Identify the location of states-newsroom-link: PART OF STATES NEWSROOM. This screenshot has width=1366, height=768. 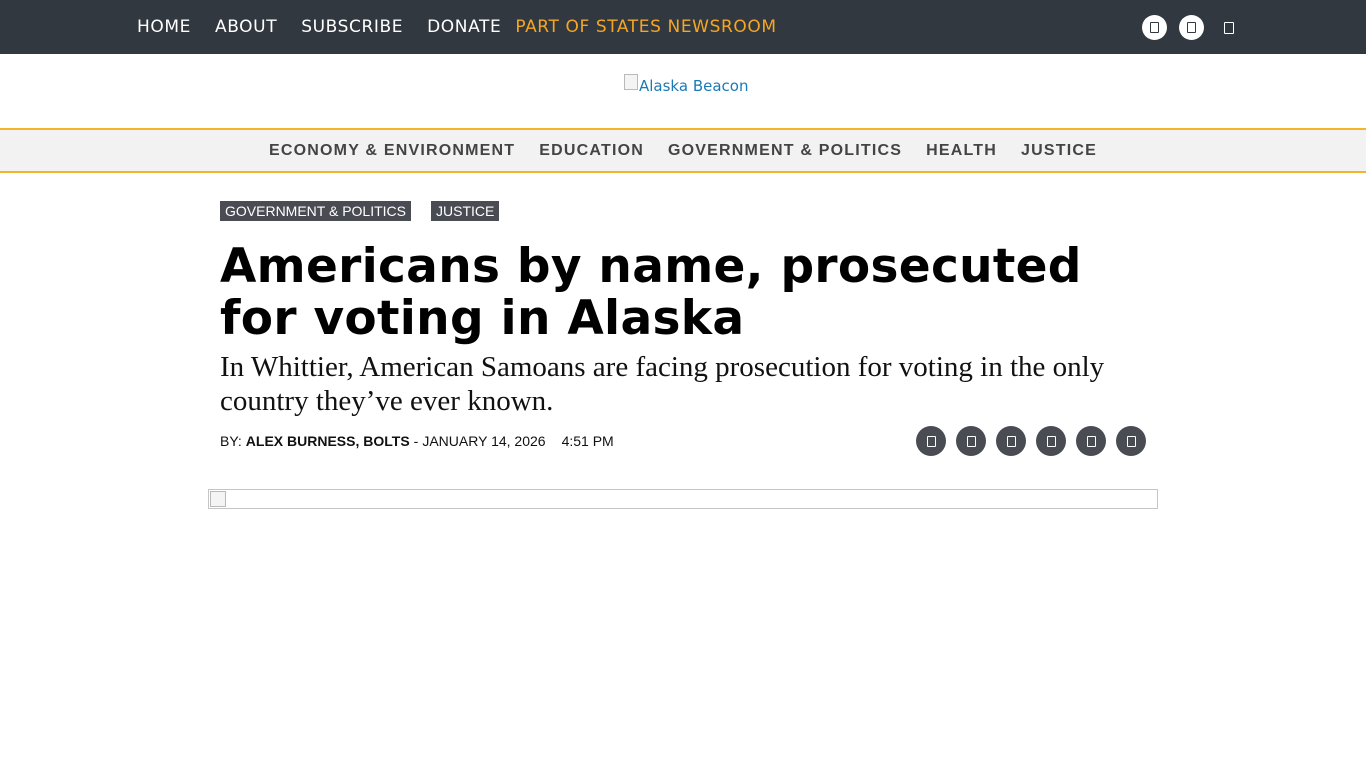
(645, 27).